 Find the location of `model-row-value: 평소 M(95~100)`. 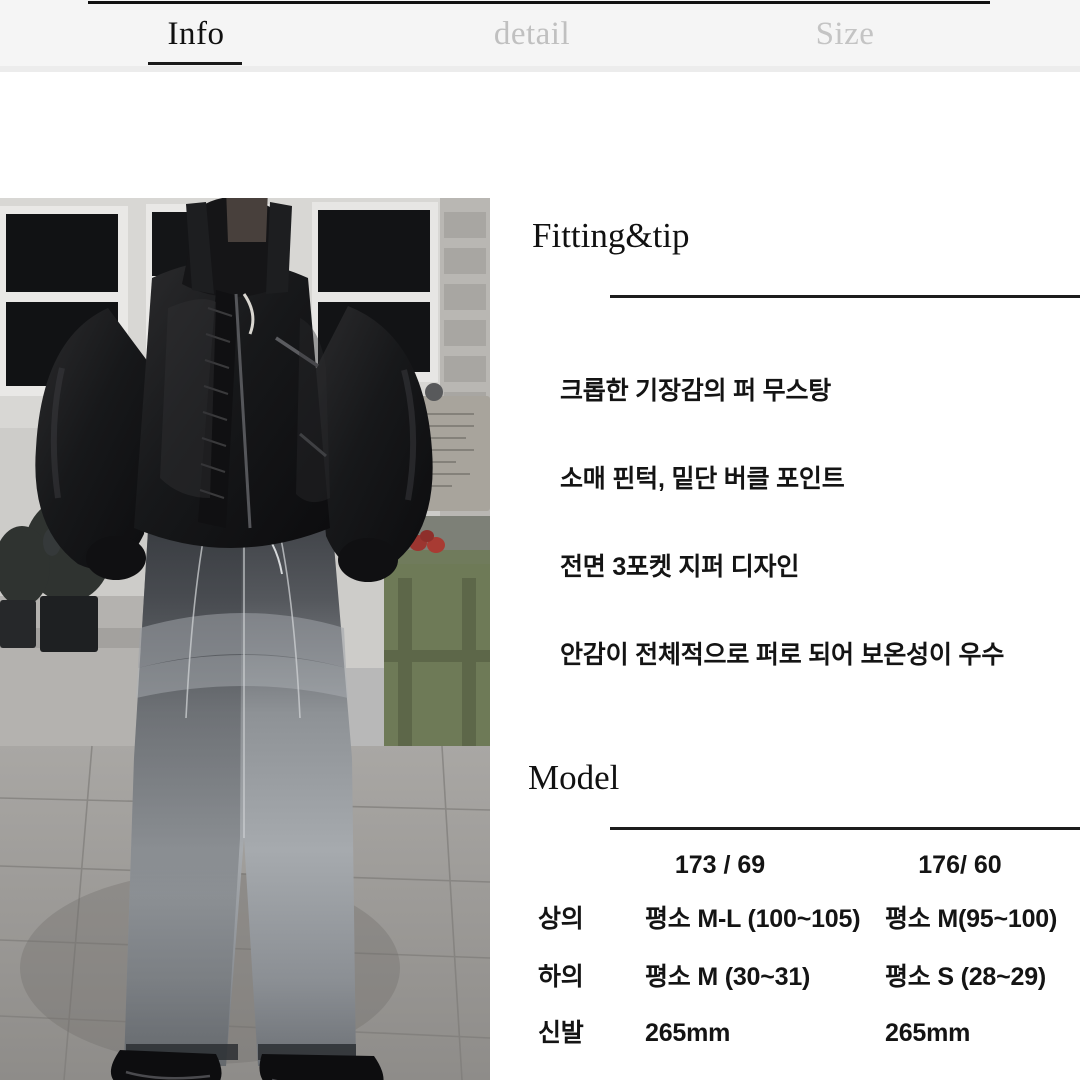

model-row-value: 평소 M(95~100) is located at coordinates (971, 919).